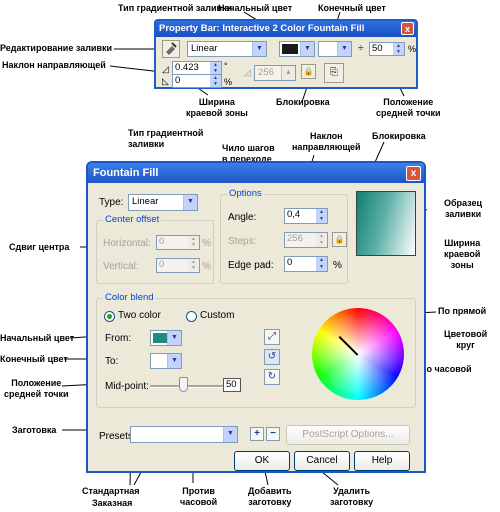  What do you see at coordinates (226, 66) in the screenshot?
I see `angle-degree: °` at bounding box center [226, 66].